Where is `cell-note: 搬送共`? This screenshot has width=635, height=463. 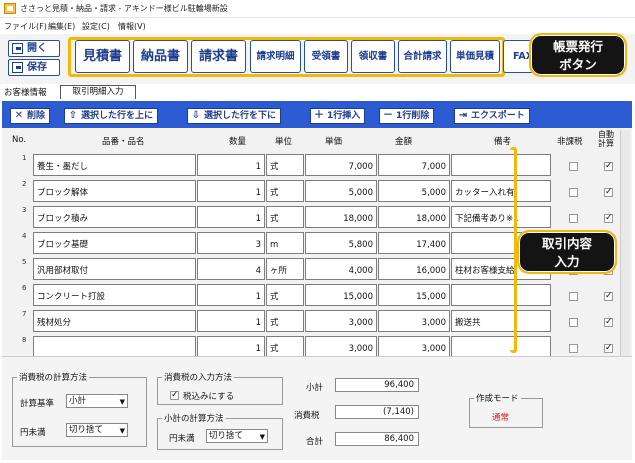 cell-note: 搬送共 is located at coordinates (501, 321).